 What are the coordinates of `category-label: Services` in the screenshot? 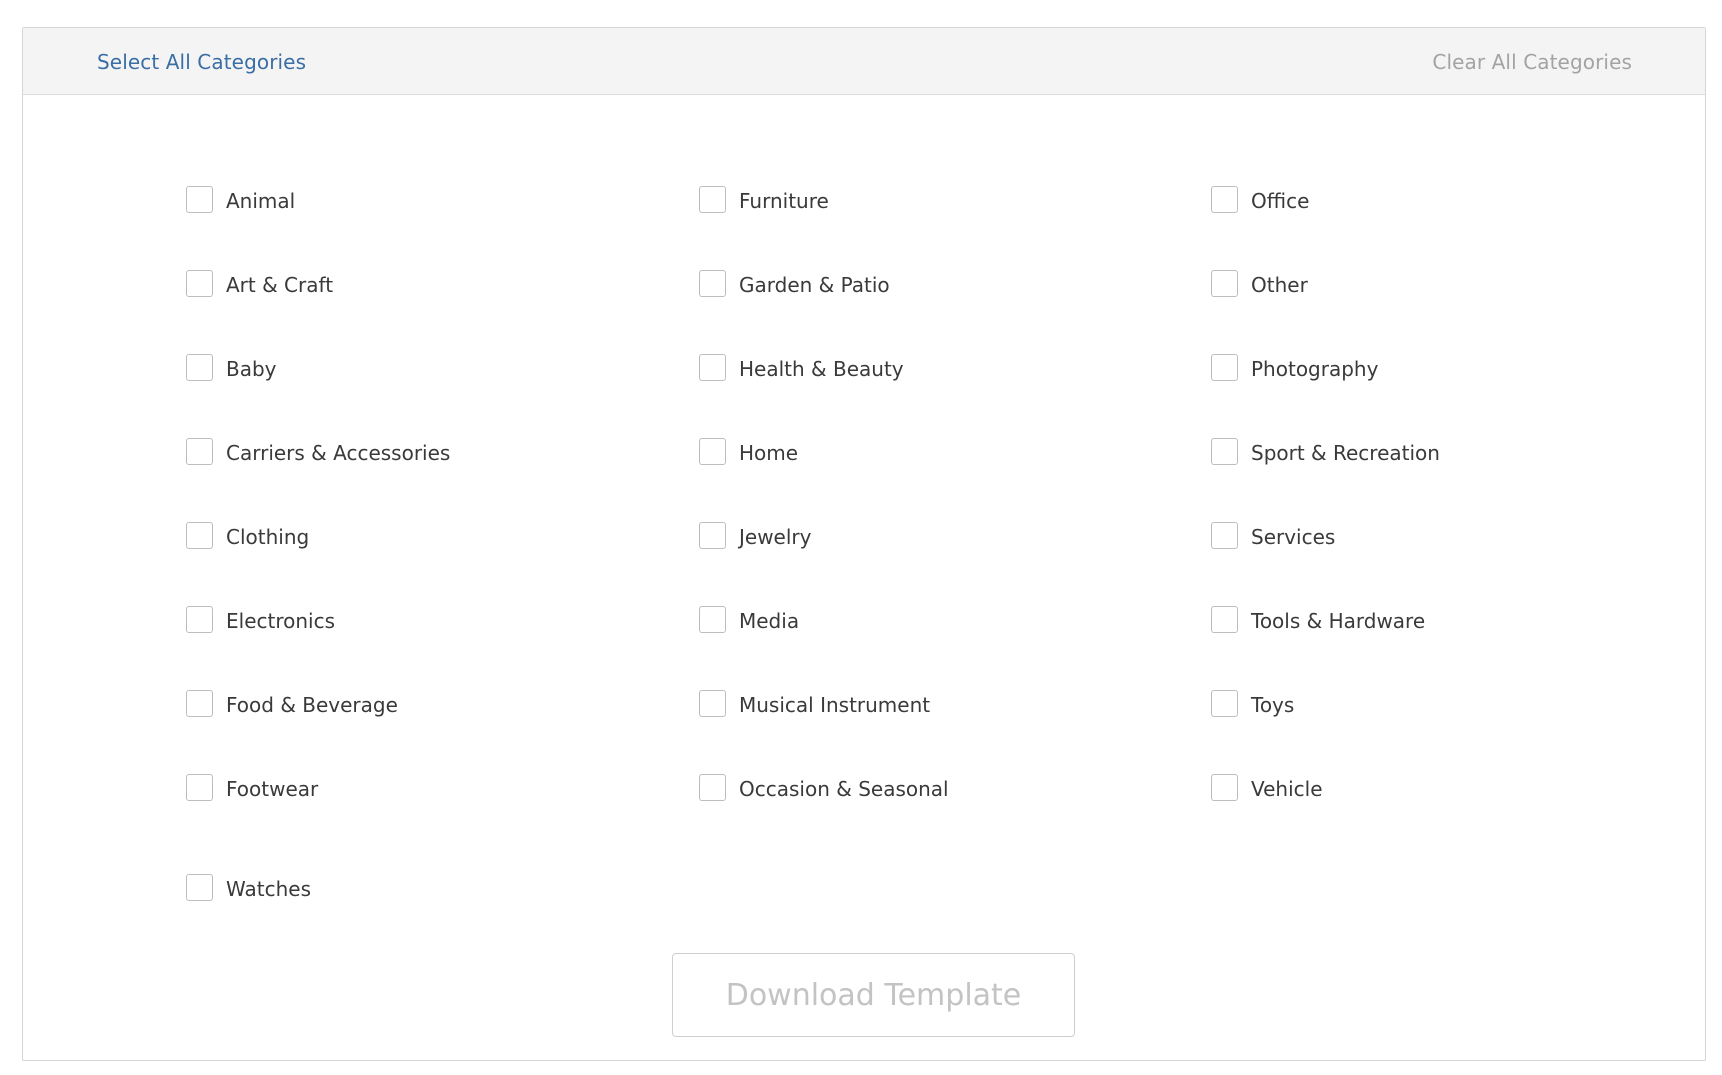 It's located at (1293, 537).